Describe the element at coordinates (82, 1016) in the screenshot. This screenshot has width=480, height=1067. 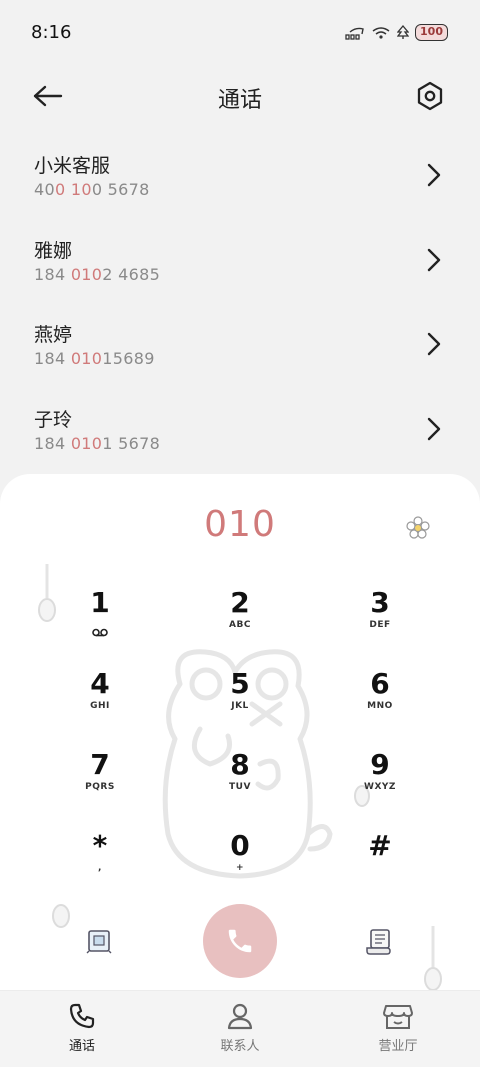
I see `phone-icon` at that location.